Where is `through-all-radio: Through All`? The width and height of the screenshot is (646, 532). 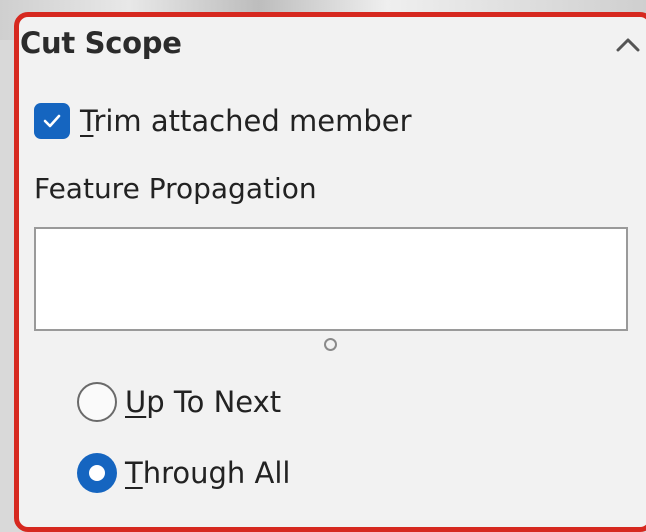
through-all-radio: Through All is located at coordinates (183, 473).